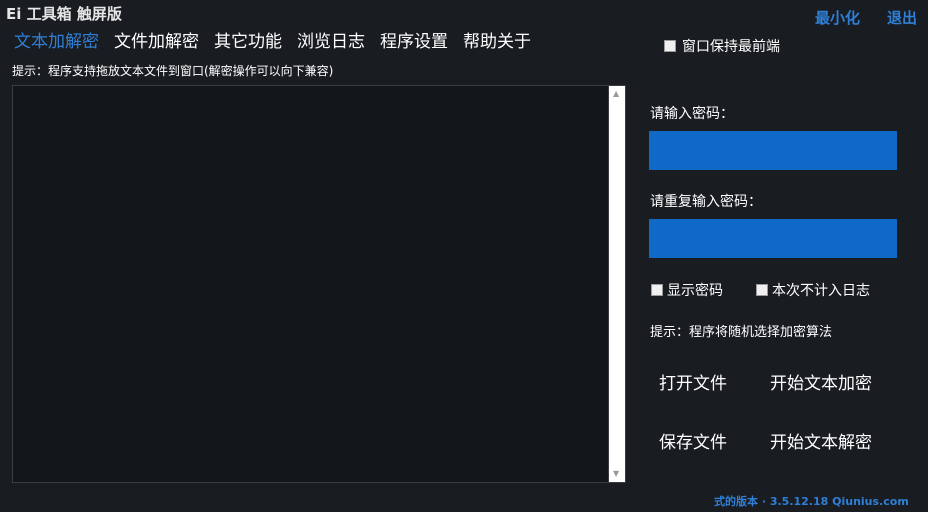 This screenshot has height=512, width=928. I want to click on no-log-checkbox, so click(762, 290).